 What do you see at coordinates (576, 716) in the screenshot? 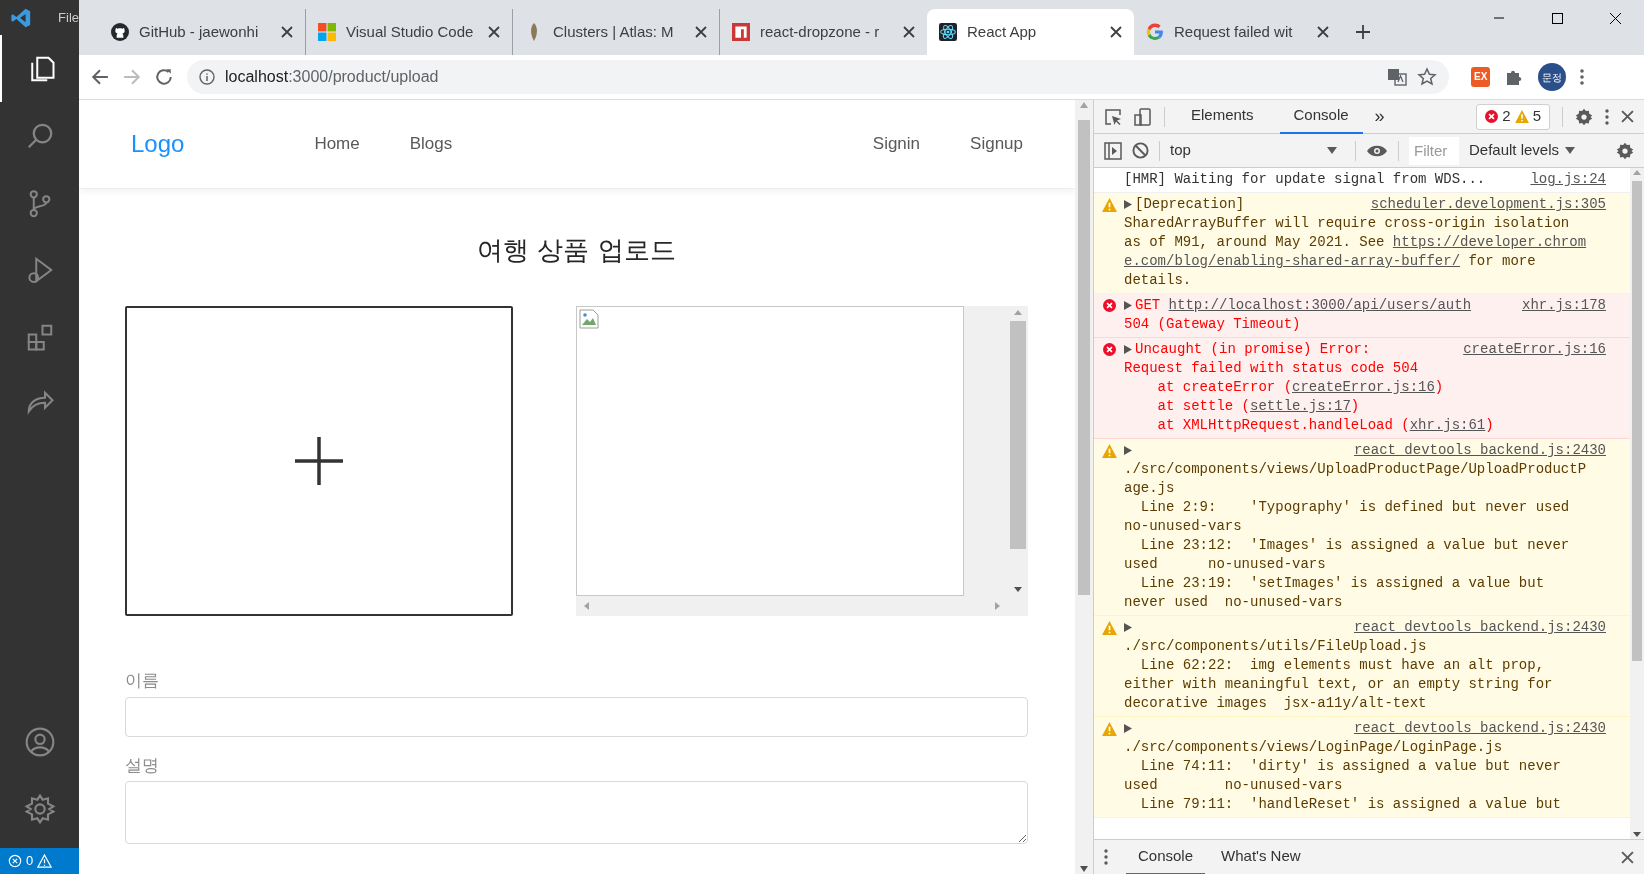
I see `input-field` at bounding box center [576, 716].